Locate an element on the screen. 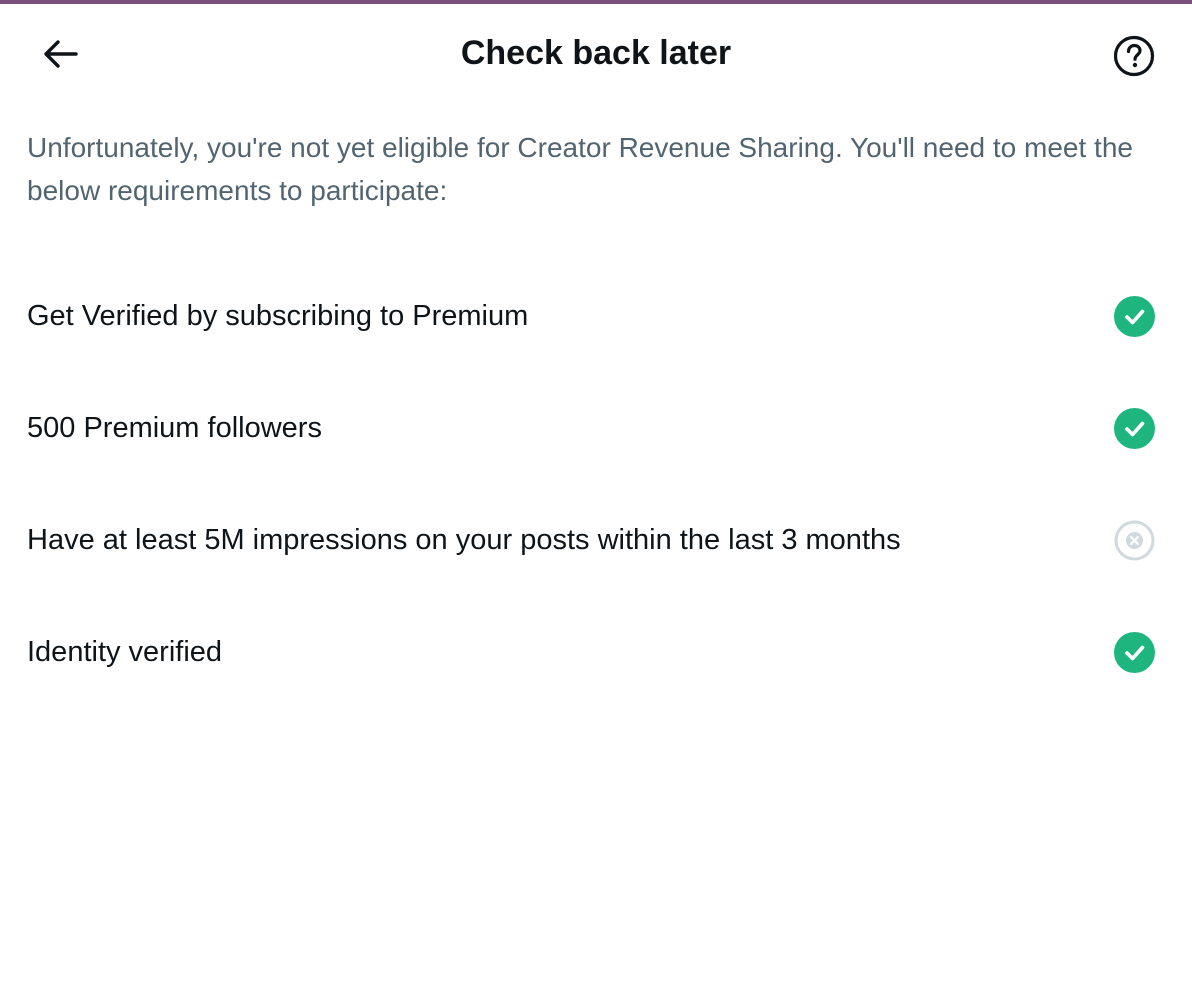  requirement-row: Get Verified by subscribing to Premium is located at coordinates (596, 316).